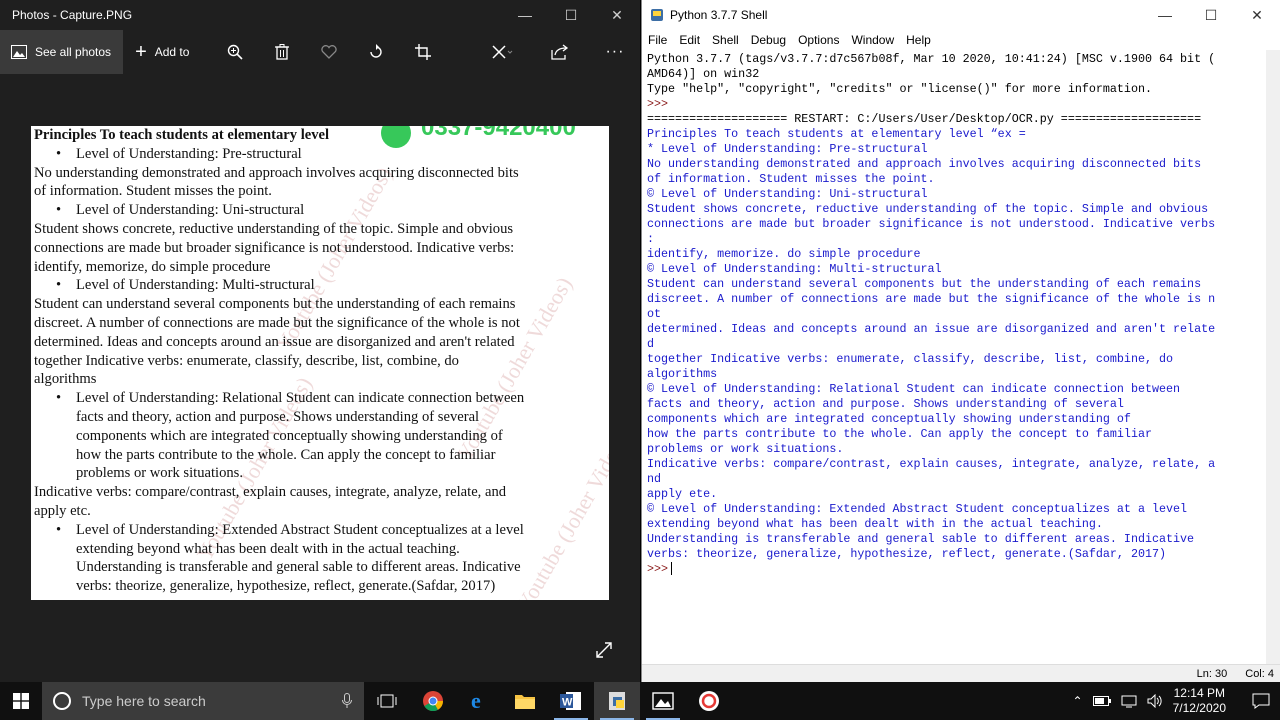 The height and width of the screenshot is (720, 1280). What do you see at coordinates (160, 473) in the screenshot?
I see `document-line: problems or work situations.` at bounding box center [160, 473].